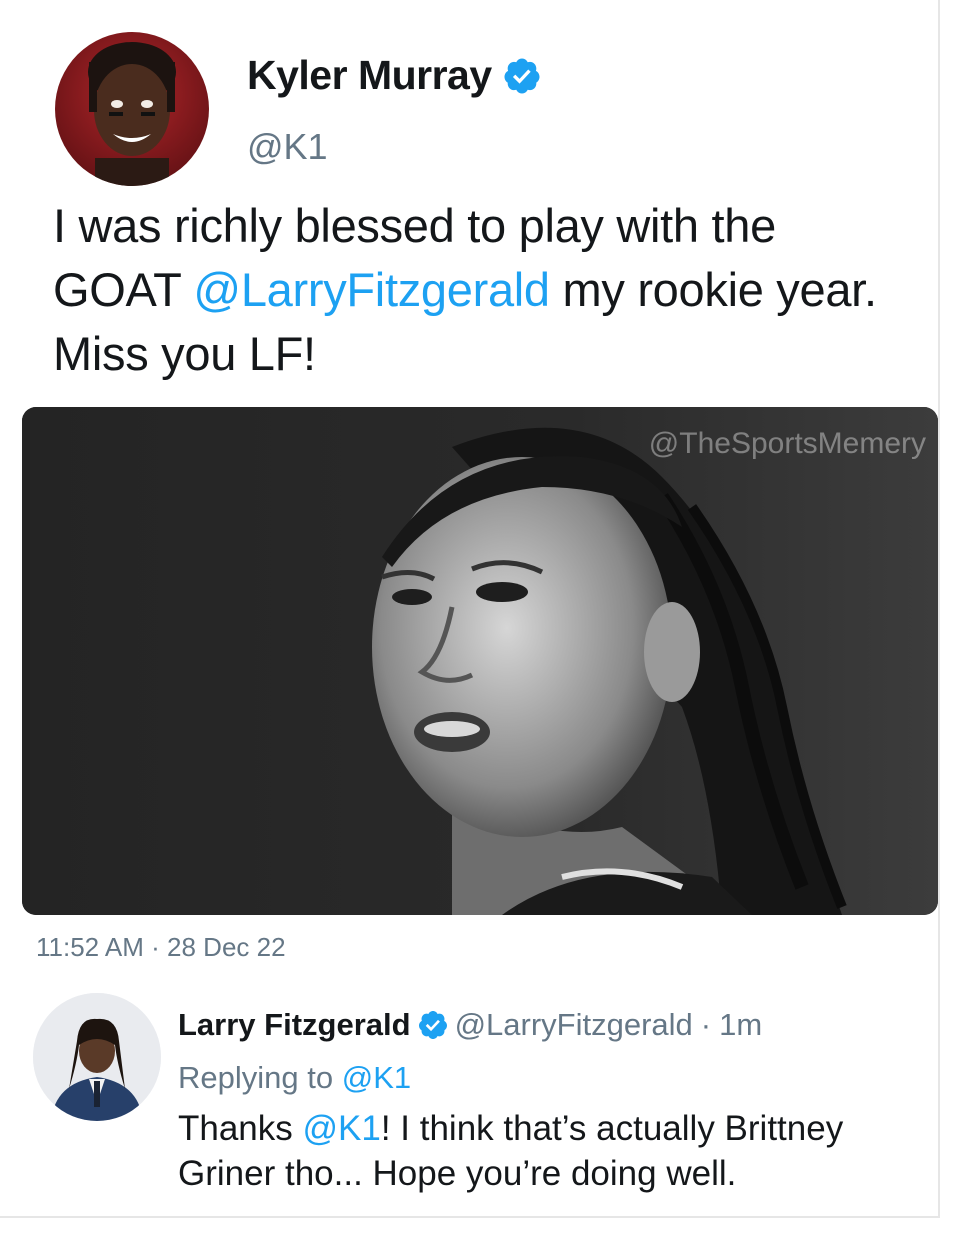 The height and width of the screenshot is (1244, 960). I want to click on replying-to-label: Replying to, so click(260, 1077).